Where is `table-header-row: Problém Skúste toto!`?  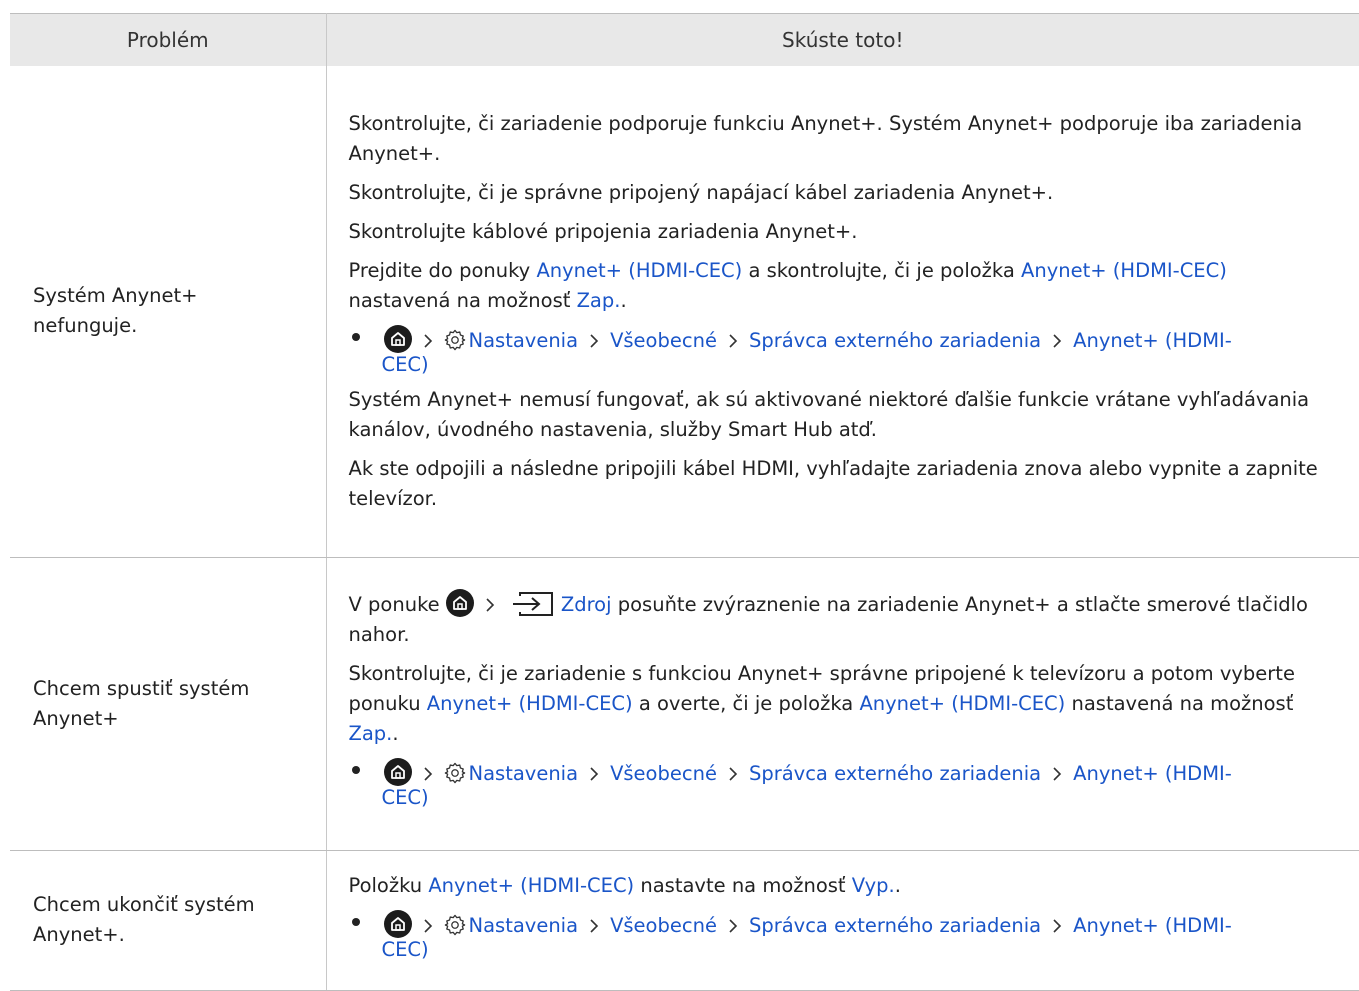
table-header-row: Problém Skúste toto! is located at coordinates (684, 39).